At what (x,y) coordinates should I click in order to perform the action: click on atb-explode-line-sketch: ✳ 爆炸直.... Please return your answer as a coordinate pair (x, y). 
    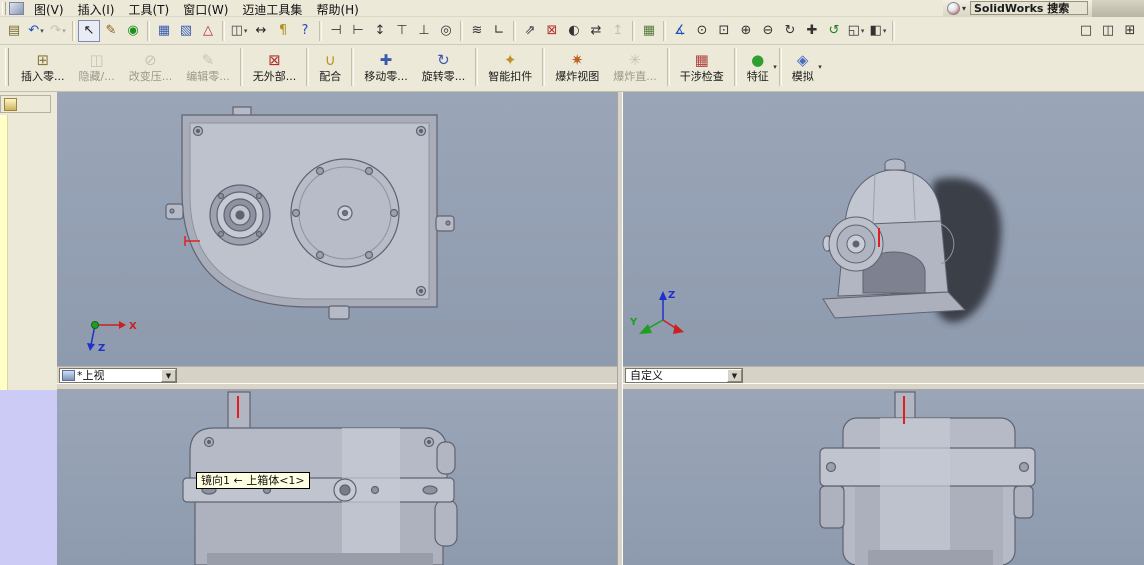
    Looking at the image, I should click on (635, 67).